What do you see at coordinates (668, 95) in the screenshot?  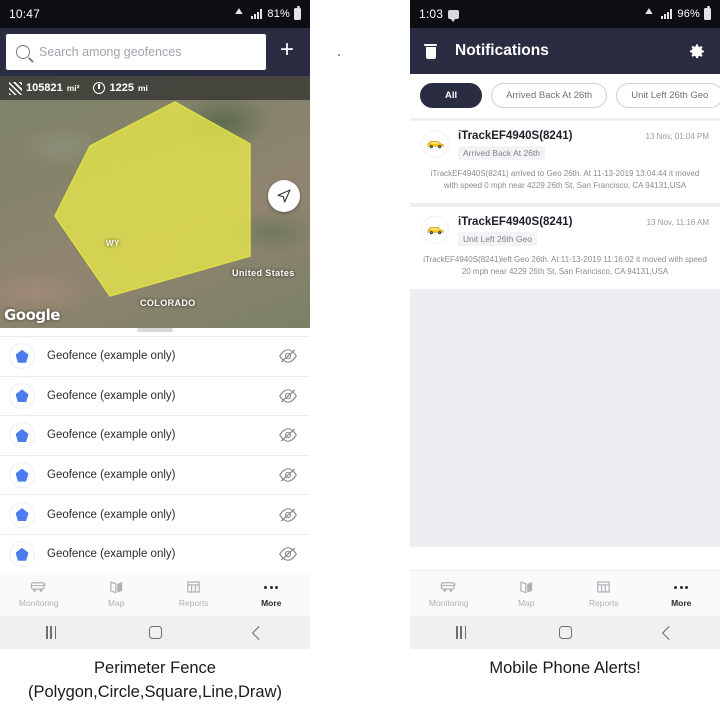 I see `chip-unit-left-26th-geo: Unit Left 26th Geo` at bounding box center [668, 95].